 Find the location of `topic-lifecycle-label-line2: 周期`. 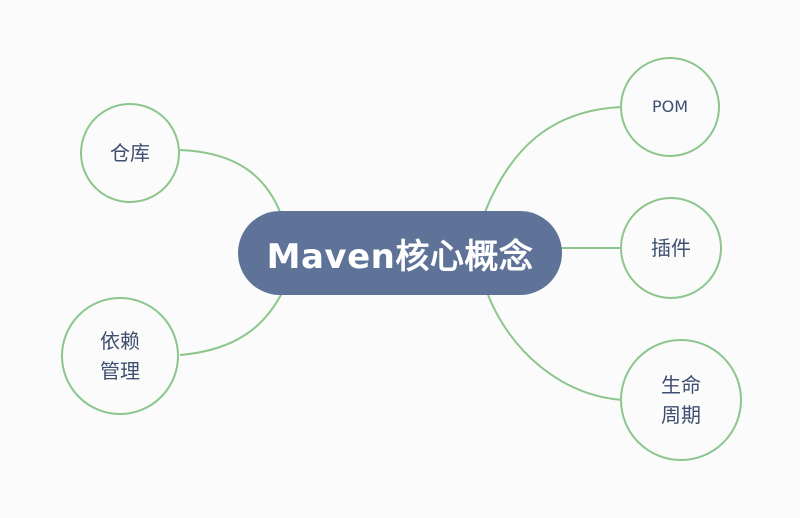

topic-lifecycle-label-line2: 周期 is located at coordinates (681, 415).